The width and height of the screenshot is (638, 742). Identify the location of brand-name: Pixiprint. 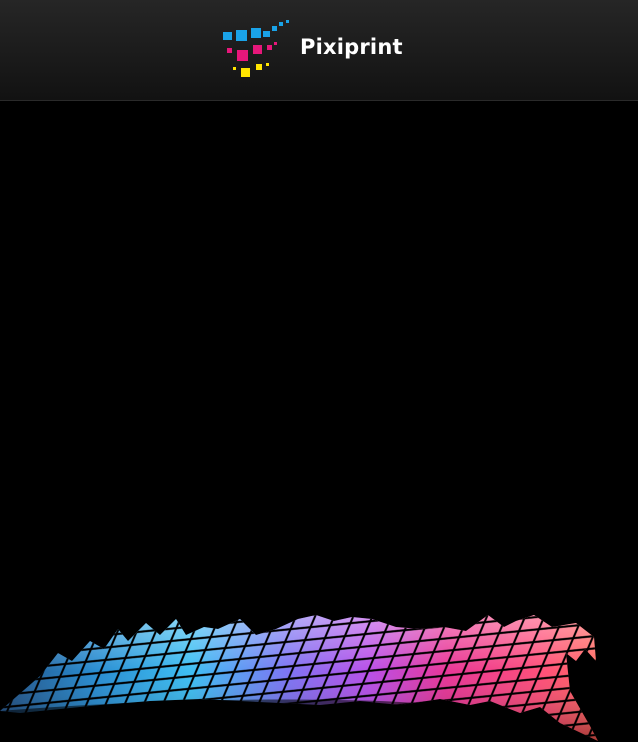
(351, 47).